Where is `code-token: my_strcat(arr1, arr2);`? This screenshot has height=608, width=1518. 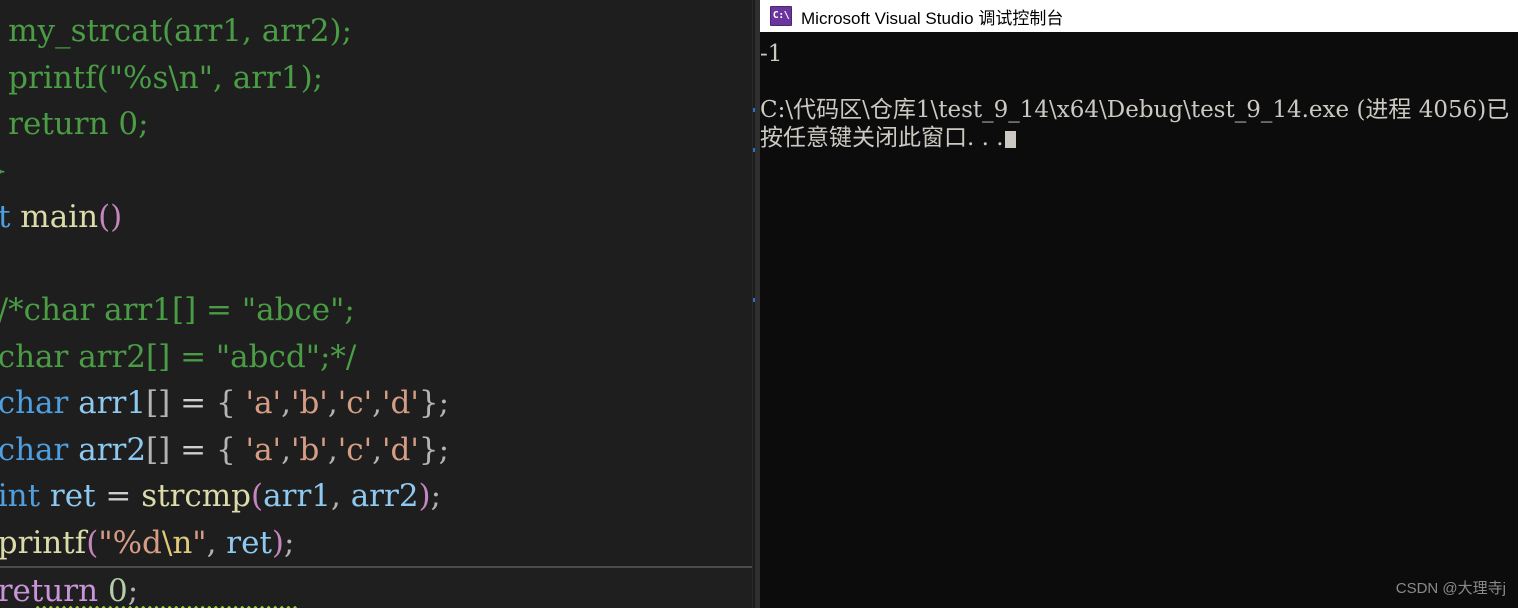 code-token: my_strcat(arr1, arr2); is located at coordinates (176, 31).